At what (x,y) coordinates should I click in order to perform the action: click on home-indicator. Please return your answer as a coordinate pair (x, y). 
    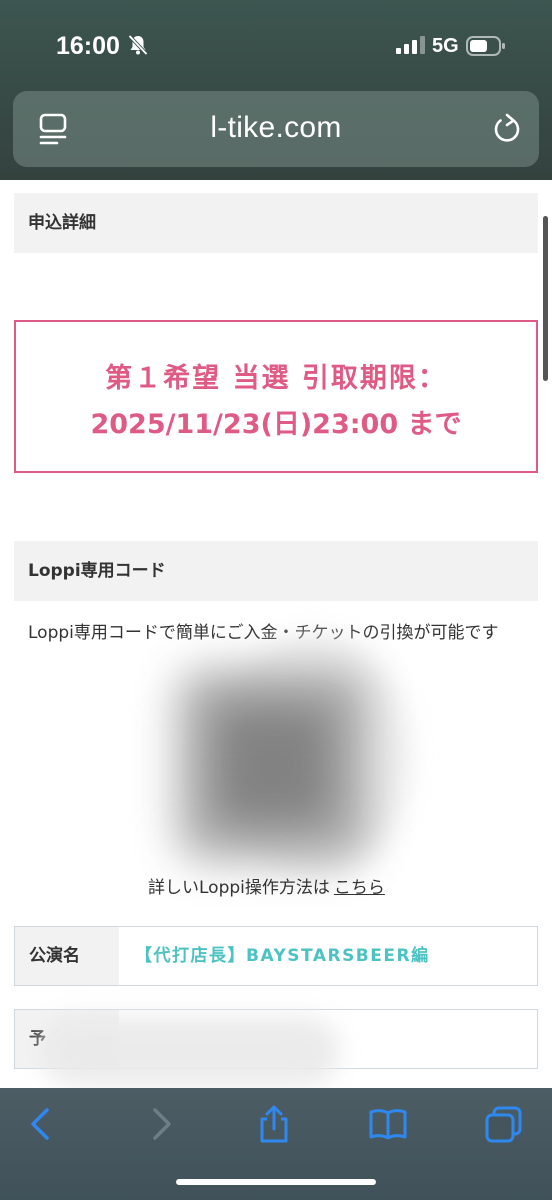
    Looking at the image, I should click on (276, 1182).